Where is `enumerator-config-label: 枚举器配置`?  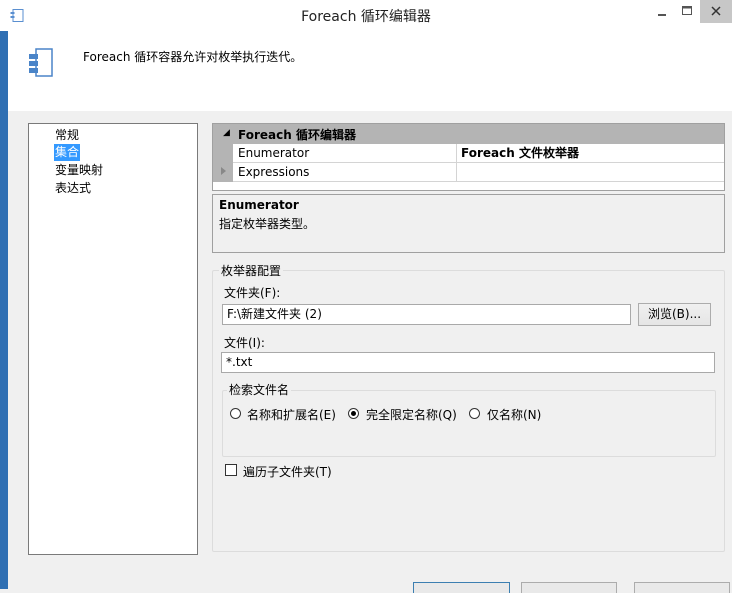
enumerator-config-label: 枚举器配置 is located at coordinates (251, 270).